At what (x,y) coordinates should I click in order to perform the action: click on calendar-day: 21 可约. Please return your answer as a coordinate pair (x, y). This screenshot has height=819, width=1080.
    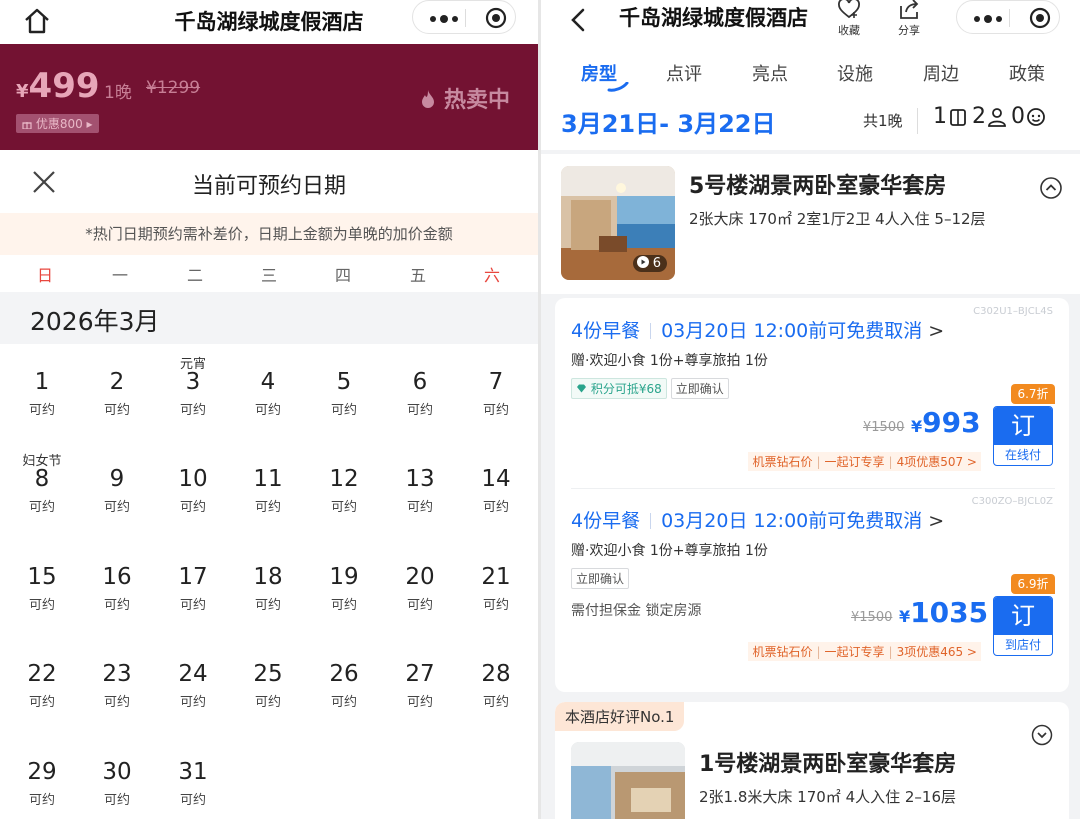
    Looking at the image, I should click on (496, 583).